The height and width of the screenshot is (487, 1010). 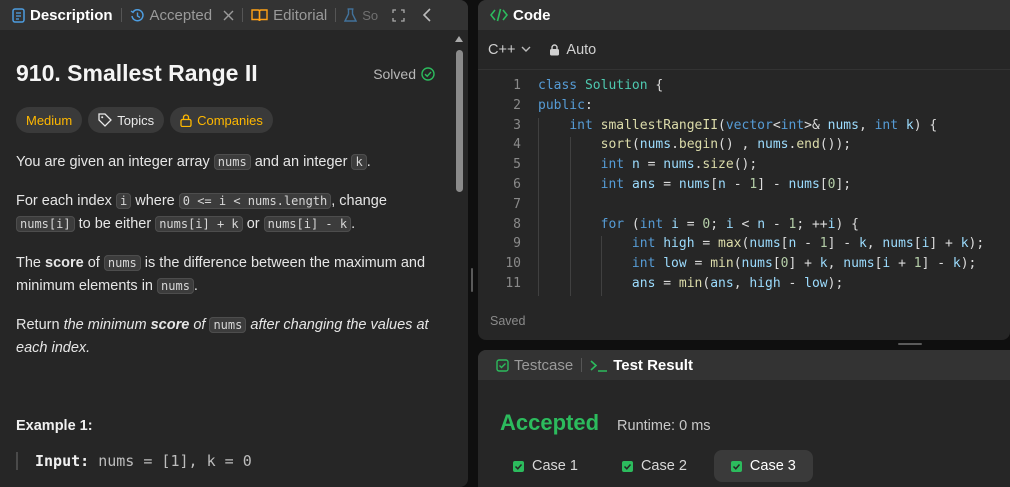 What do you see at coordinates (428, 73) in the screenshot?
I see `check-circle-icon` at bounding box center [428, 73].